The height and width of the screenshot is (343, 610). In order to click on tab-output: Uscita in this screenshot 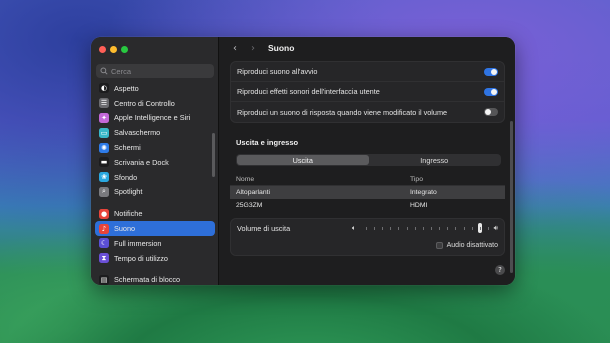, I will do `click(303, 160)`.